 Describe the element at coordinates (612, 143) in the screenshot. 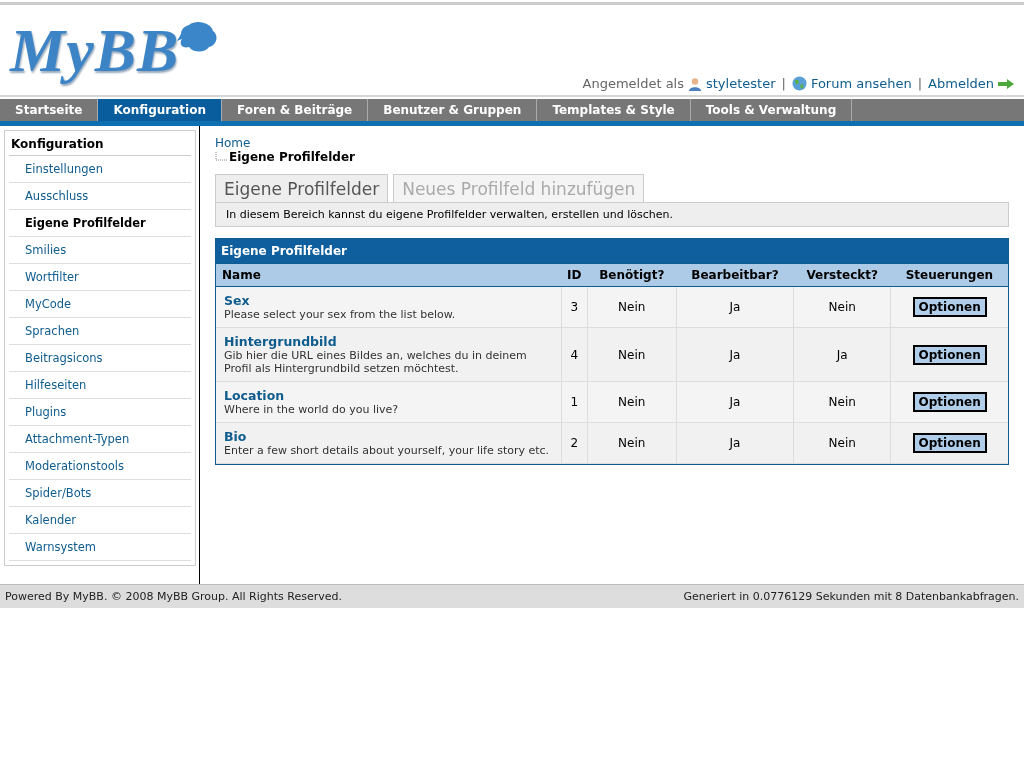

I see `breadcrumb-home-link: Home` at that location.